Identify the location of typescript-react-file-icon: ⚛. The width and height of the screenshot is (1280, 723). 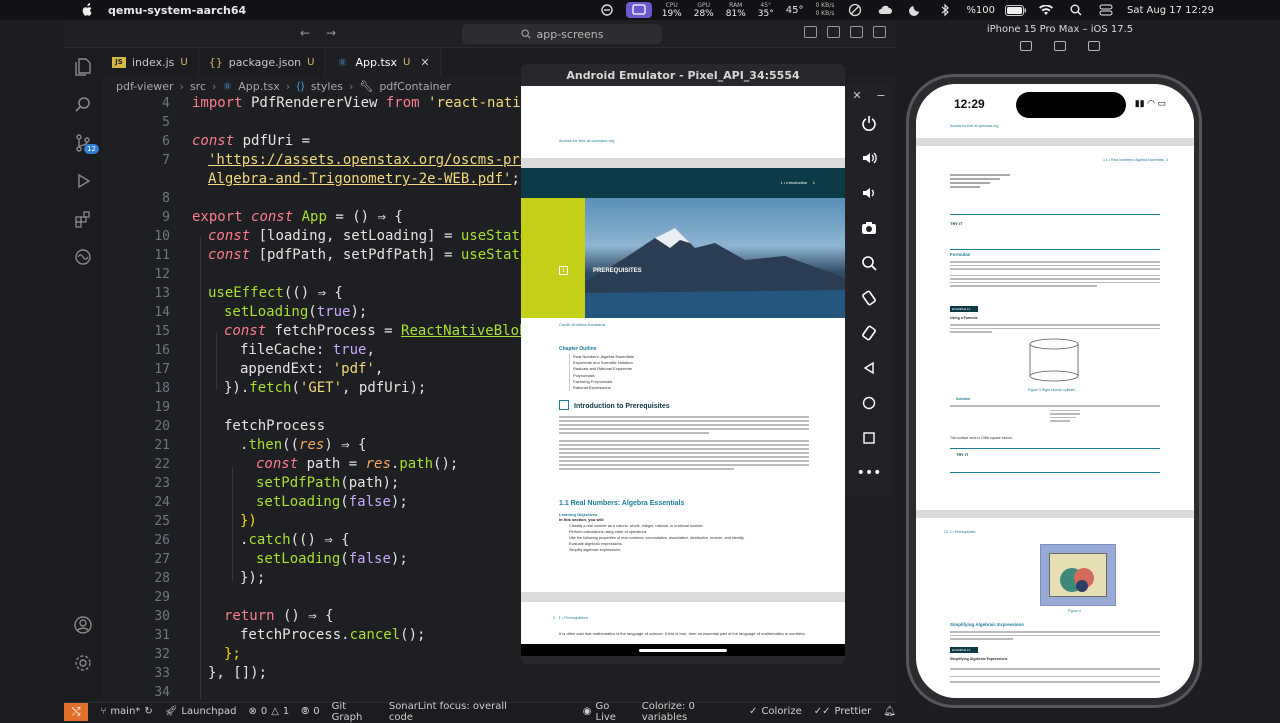
(342, 62).